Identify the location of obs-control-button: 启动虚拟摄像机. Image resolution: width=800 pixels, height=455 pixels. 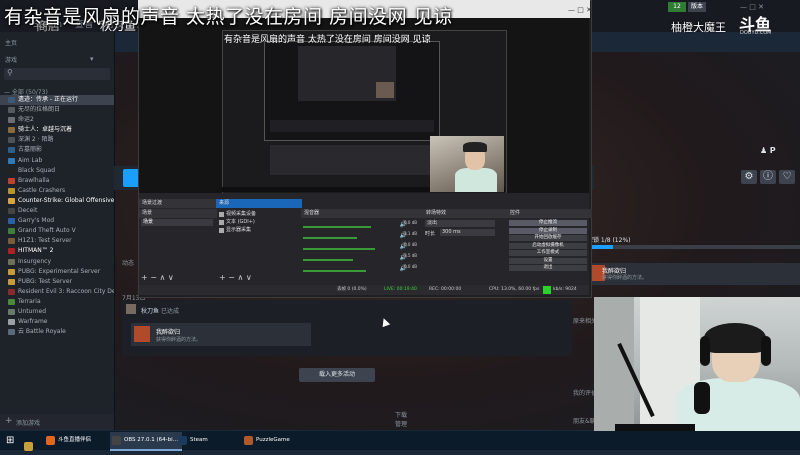
(548, 245).